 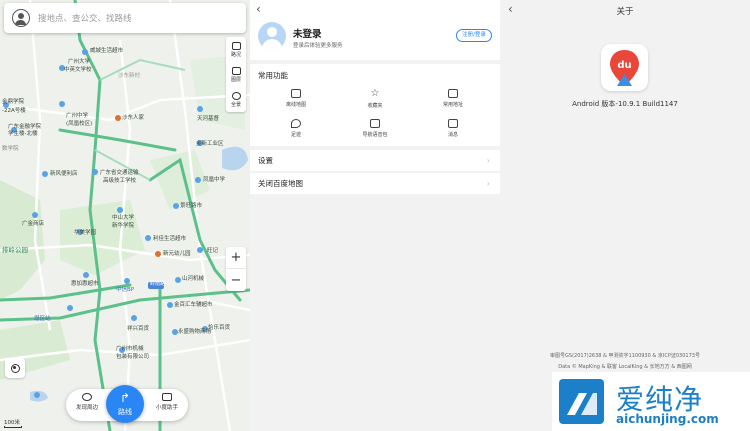 What do you see at coordinates (195, 332) in the screenshot?
I see `map-label: 永盛购物商场` at bounding box center [195, 332].